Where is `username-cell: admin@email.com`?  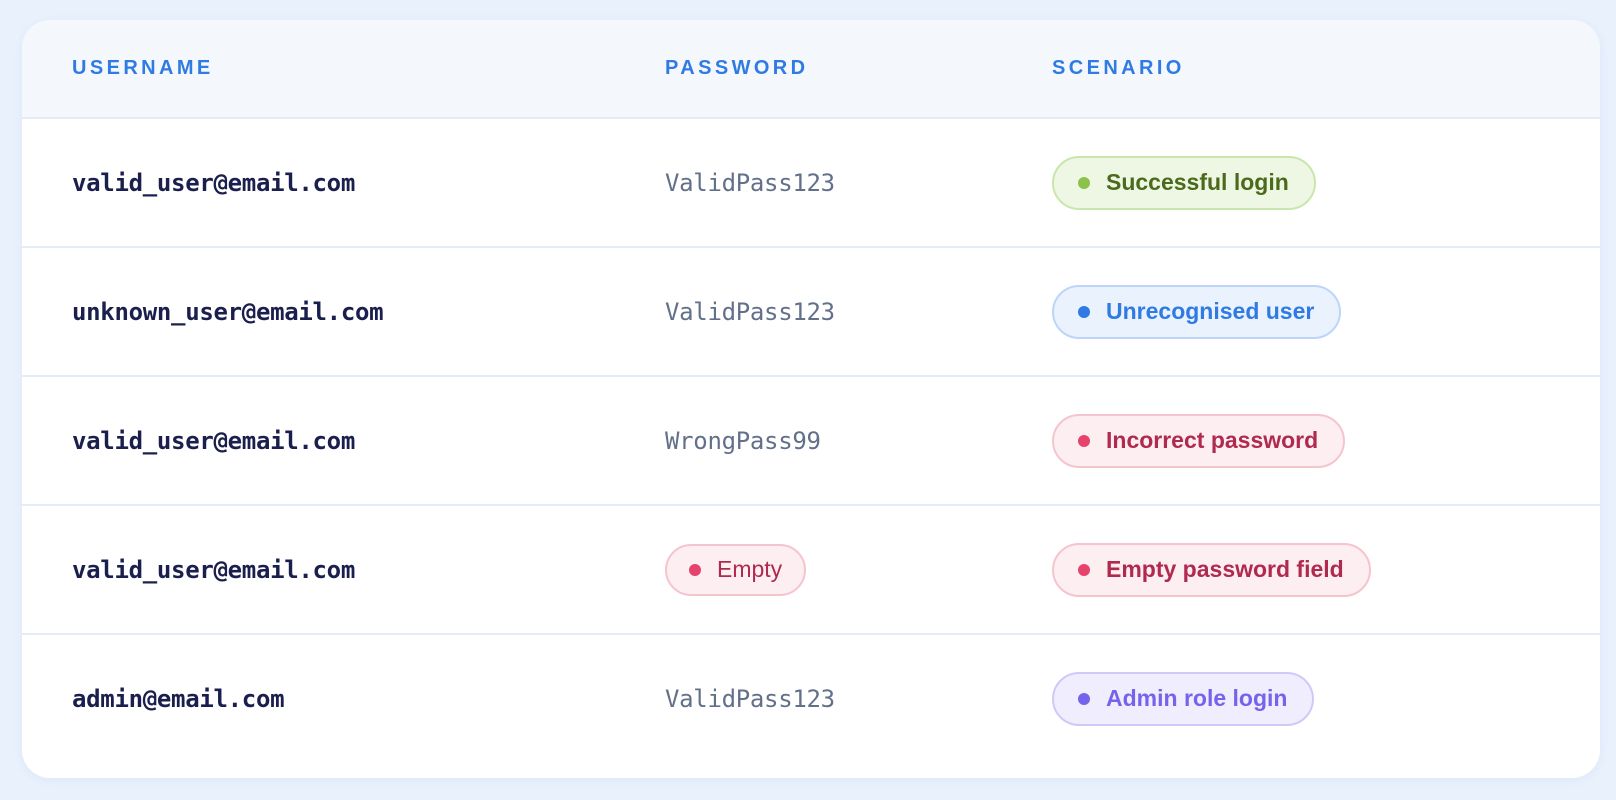
username-cell: admin@email.com is located at coordinates (178, 698).